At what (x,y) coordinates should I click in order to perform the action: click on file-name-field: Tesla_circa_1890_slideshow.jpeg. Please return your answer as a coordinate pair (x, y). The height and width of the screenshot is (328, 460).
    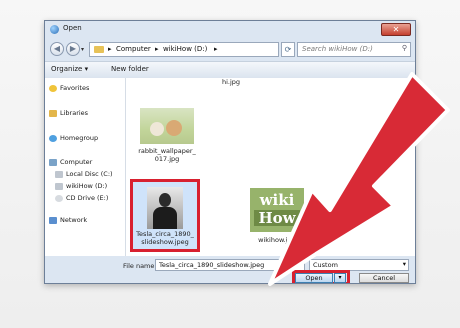
    Looking at the image, I should click on (230, 265).